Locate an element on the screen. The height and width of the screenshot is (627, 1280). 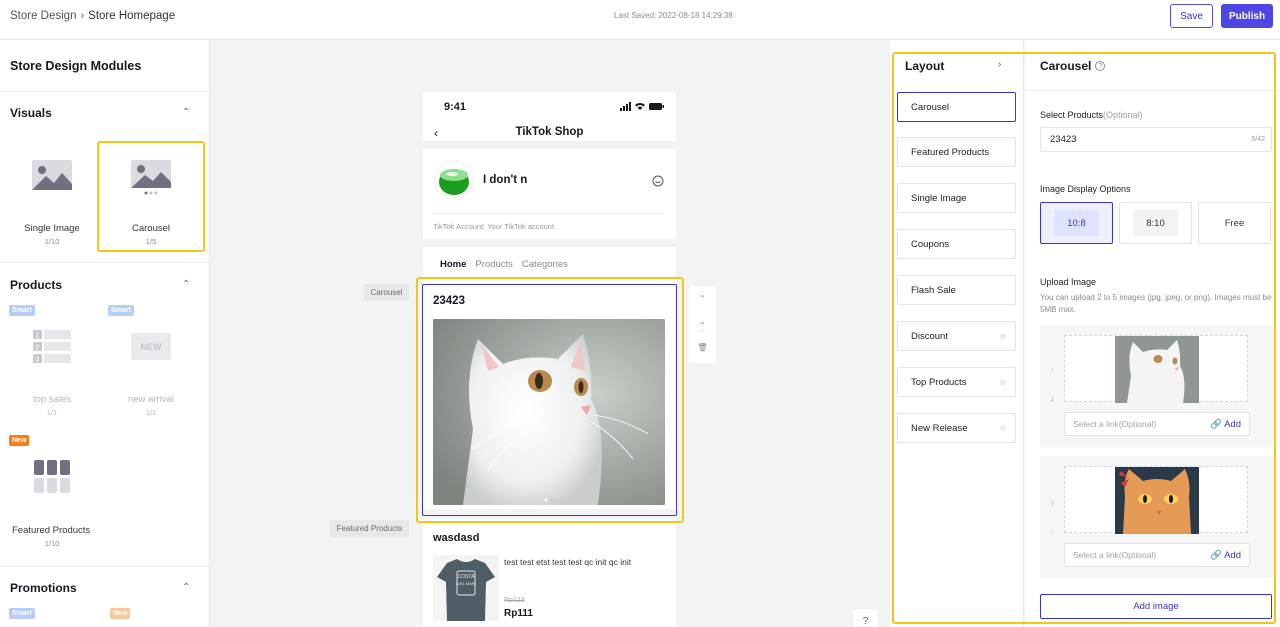
layout-item-flash-sale: Flash Sale is located at coordinates (956, 290).